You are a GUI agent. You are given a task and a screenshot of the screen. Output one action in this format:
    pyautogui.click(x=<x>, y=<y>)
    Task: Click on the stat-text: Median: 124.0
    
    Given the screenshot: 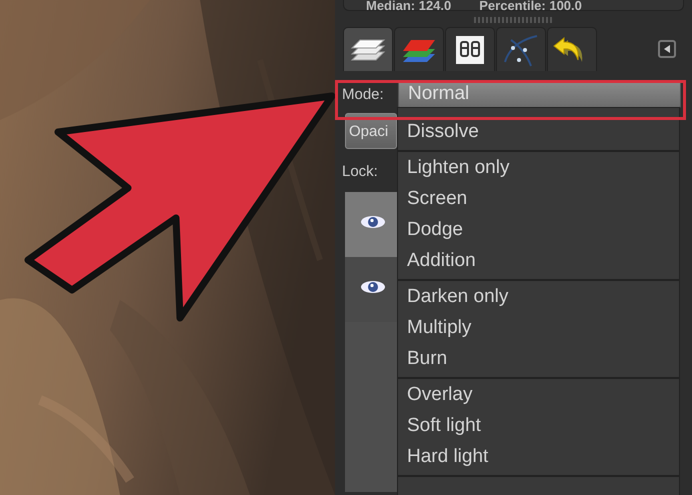 What is the action you would take?
    pyautogui.click(x=409, y=6)
    